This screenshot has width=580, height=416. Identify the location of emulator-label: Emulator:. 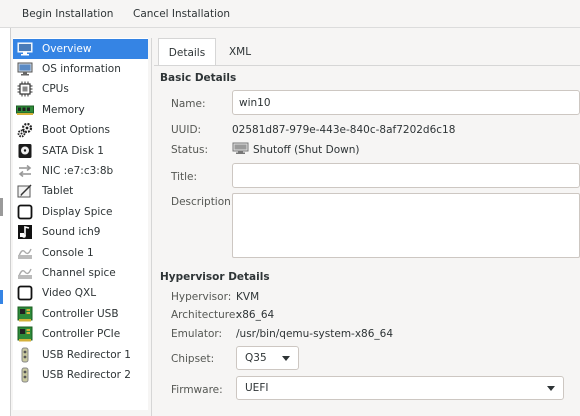
(197, 334).